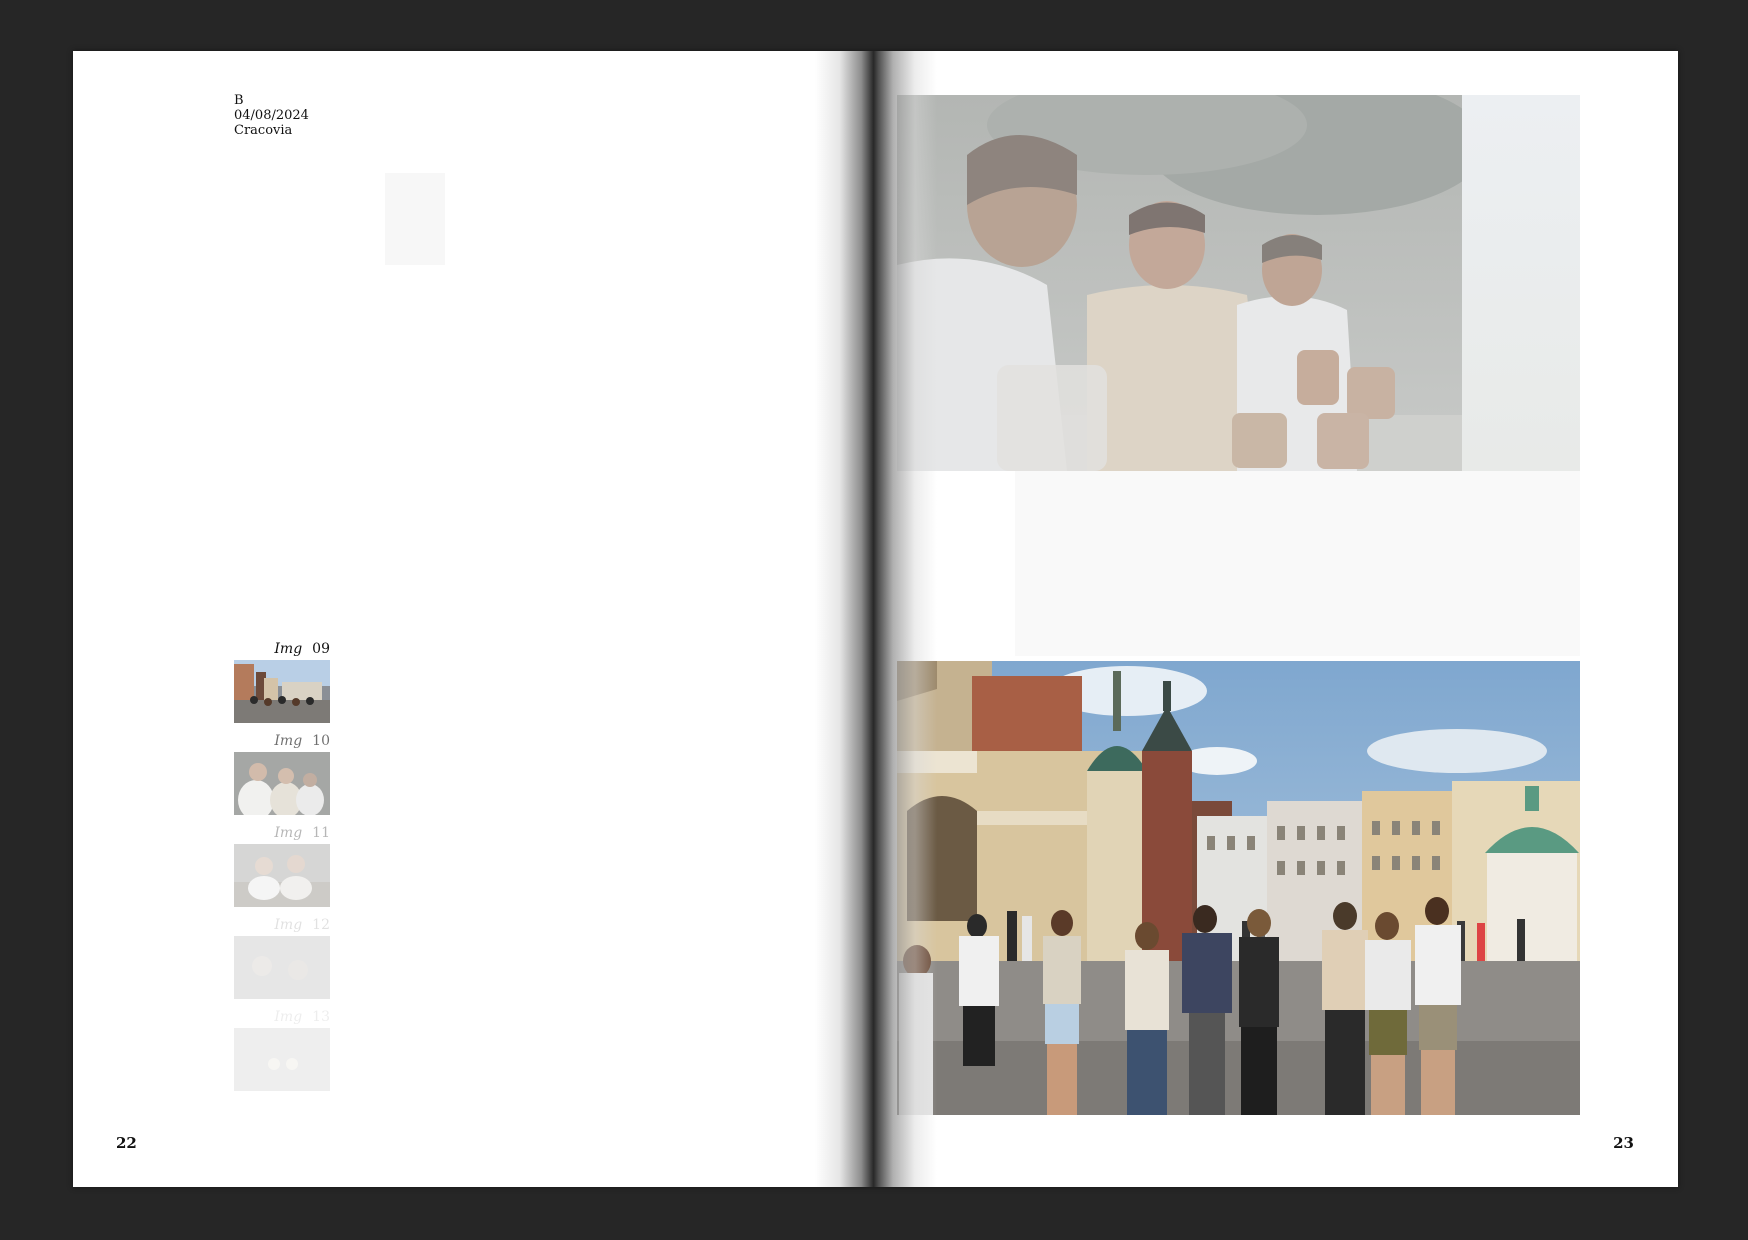 This screenshot has width=1748, height=1240. Describe the element at coordinates (282, 1059) in the screenshot. I see `thumbnail-image-dark` at that location.